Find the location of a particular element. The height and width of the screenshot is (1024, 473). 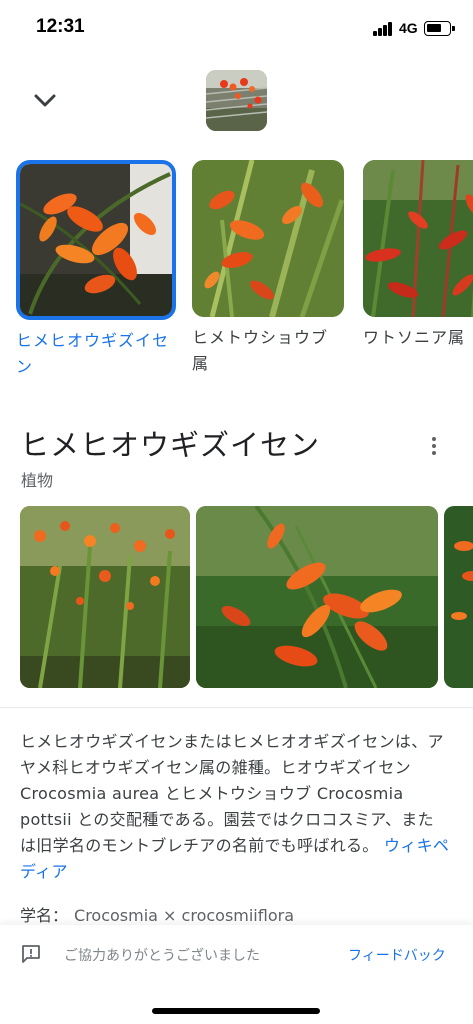

carousel-card-himetoushoubu: ヒメトウショウブ属 is located at coordinates (268, 268).